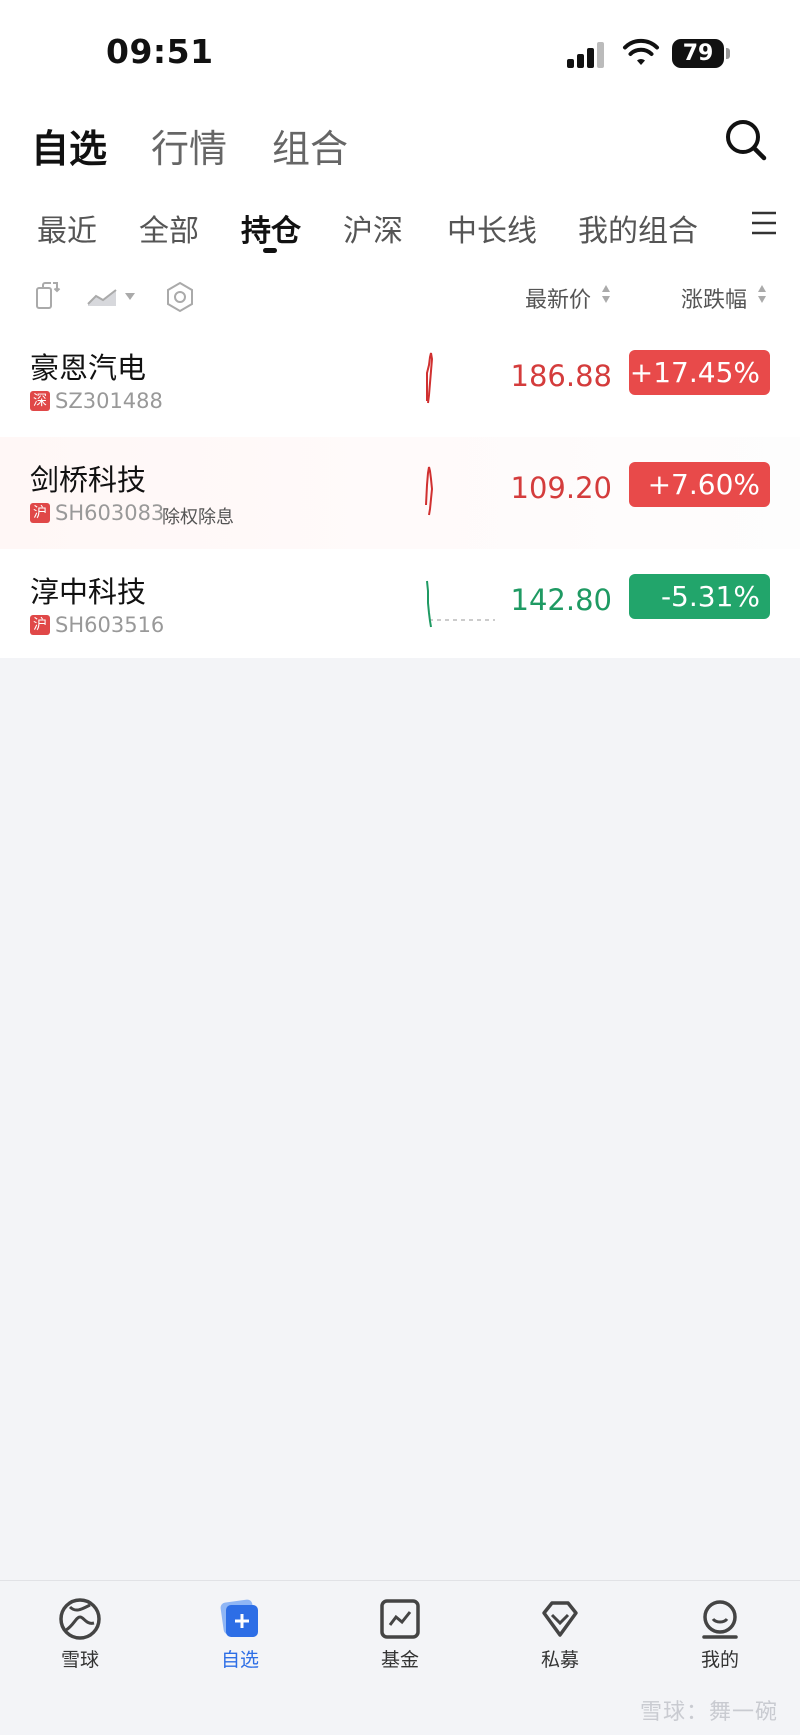 This screenshot has height=1735, width=800. I want to click on search-icon, so click(746, 140).